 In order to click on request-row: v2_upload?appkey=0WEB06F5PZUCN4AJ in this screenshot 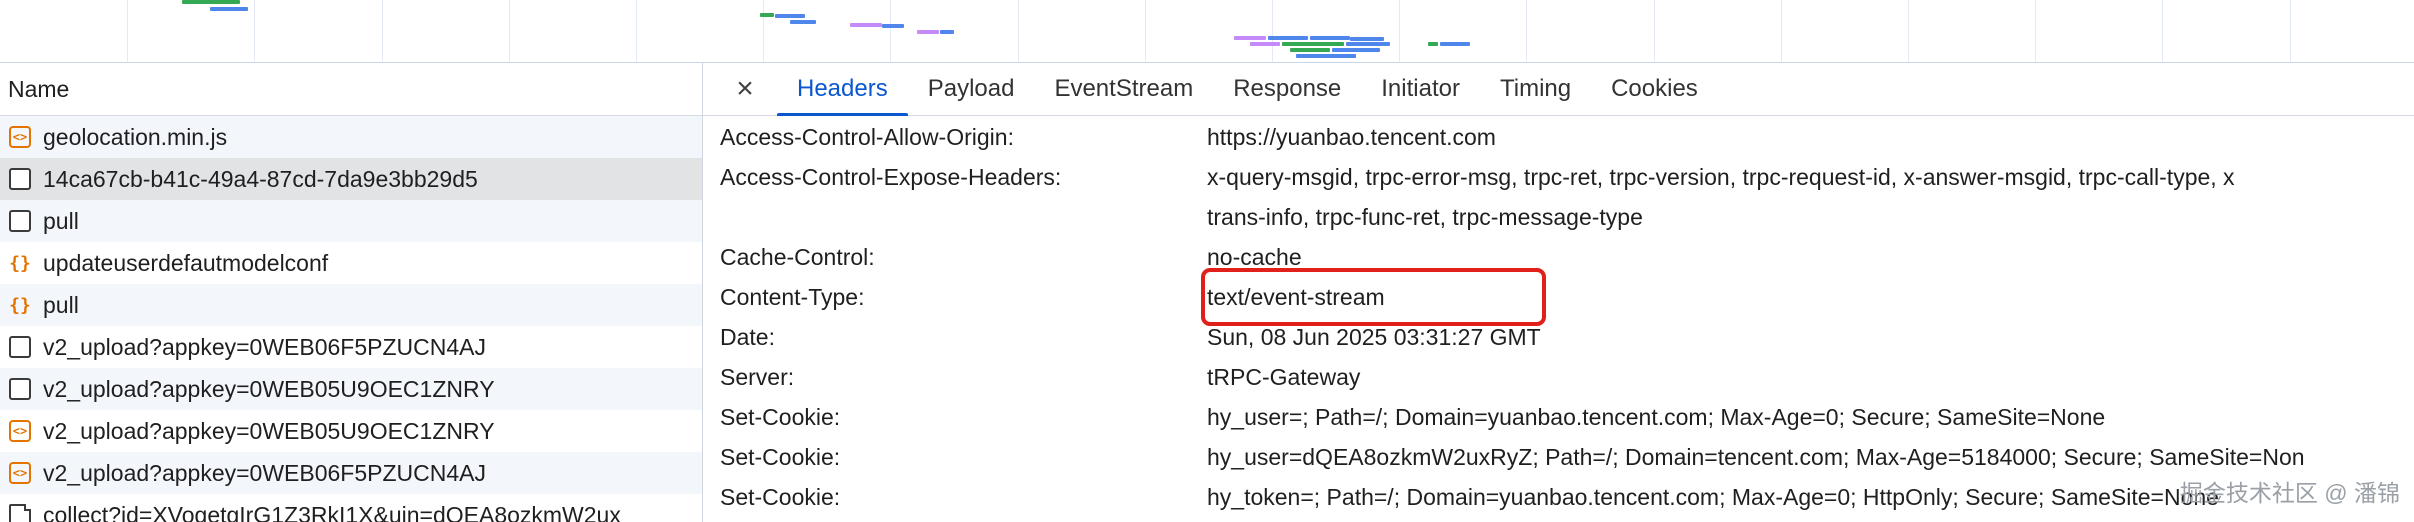, I will do `click(351, 347)`.